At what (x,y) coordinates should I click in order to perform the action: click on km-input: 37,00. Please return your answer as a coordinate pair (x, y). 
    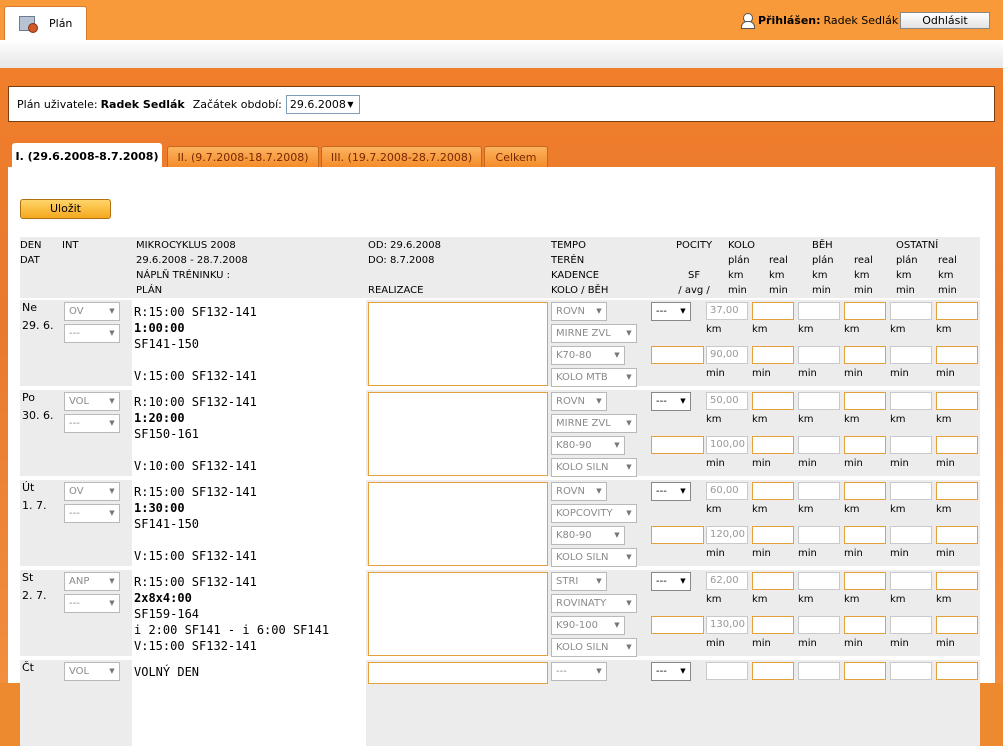
    Looking at the image, I should click on (727, 311).